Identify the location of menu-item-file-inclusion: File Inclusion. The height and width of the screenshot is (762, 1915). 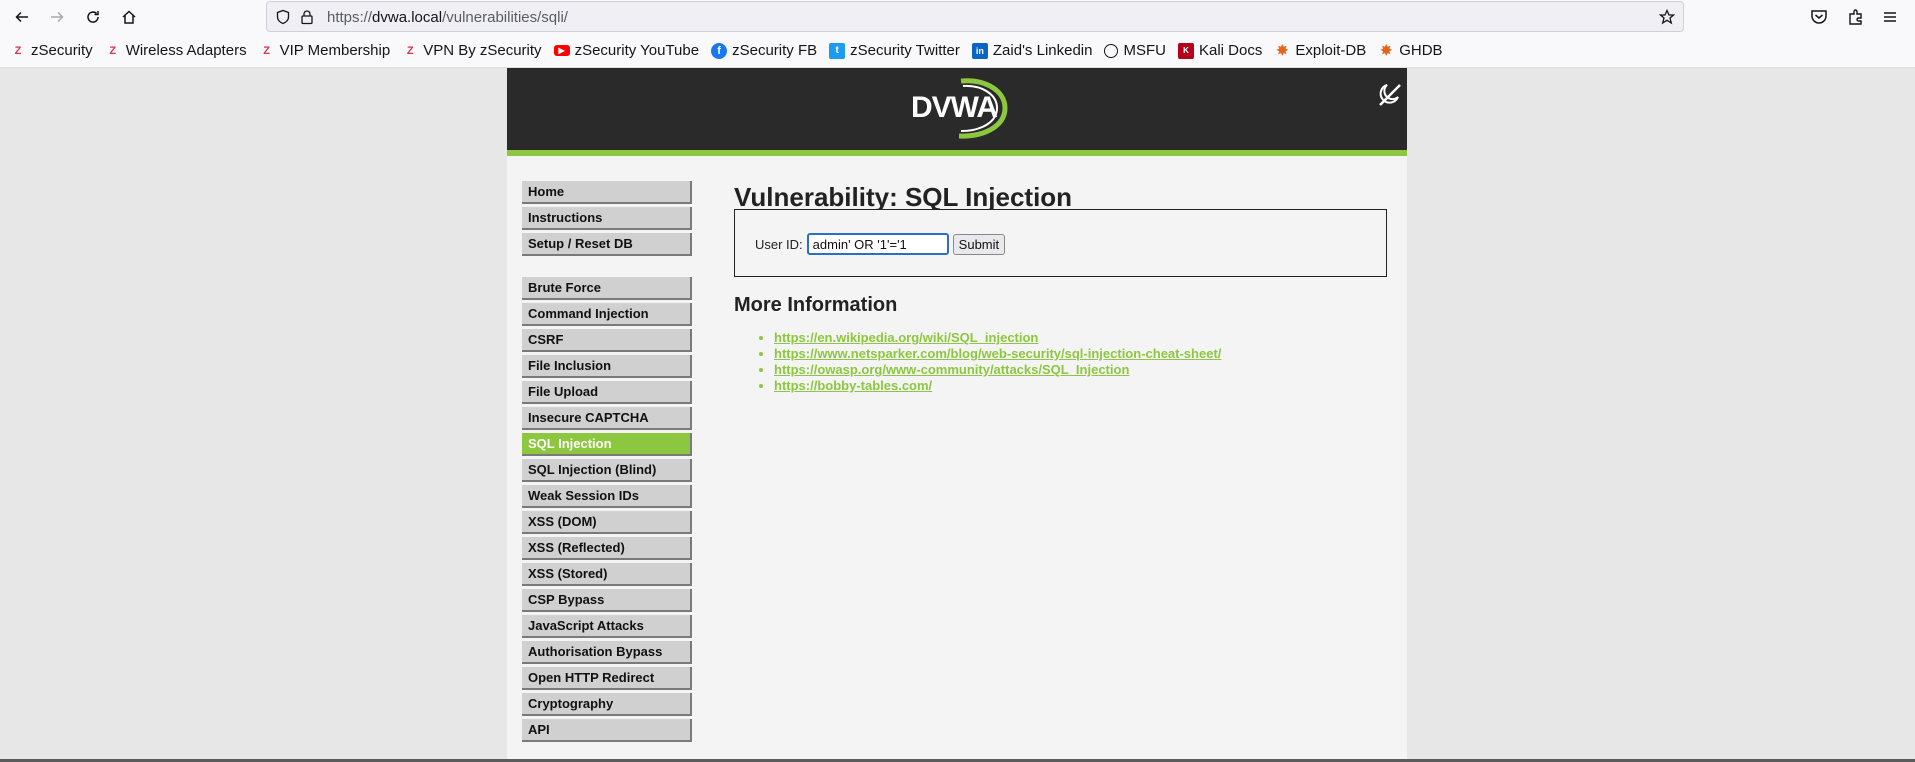
(607, 366).